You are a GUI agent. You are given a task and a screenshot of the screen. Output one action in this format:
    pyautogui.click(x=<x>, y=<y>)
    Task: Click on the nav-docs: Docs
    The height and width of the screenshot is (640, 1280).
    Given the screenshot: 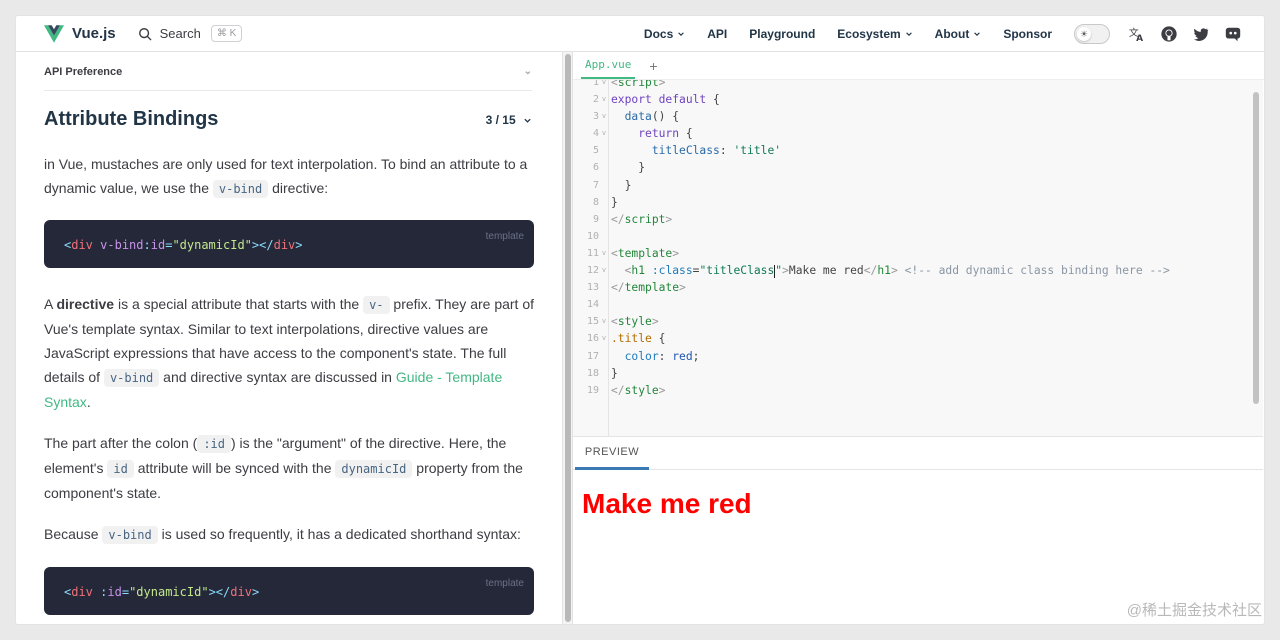 What is the action you would take?
    pyautogui.click(x=664, y=34)
    